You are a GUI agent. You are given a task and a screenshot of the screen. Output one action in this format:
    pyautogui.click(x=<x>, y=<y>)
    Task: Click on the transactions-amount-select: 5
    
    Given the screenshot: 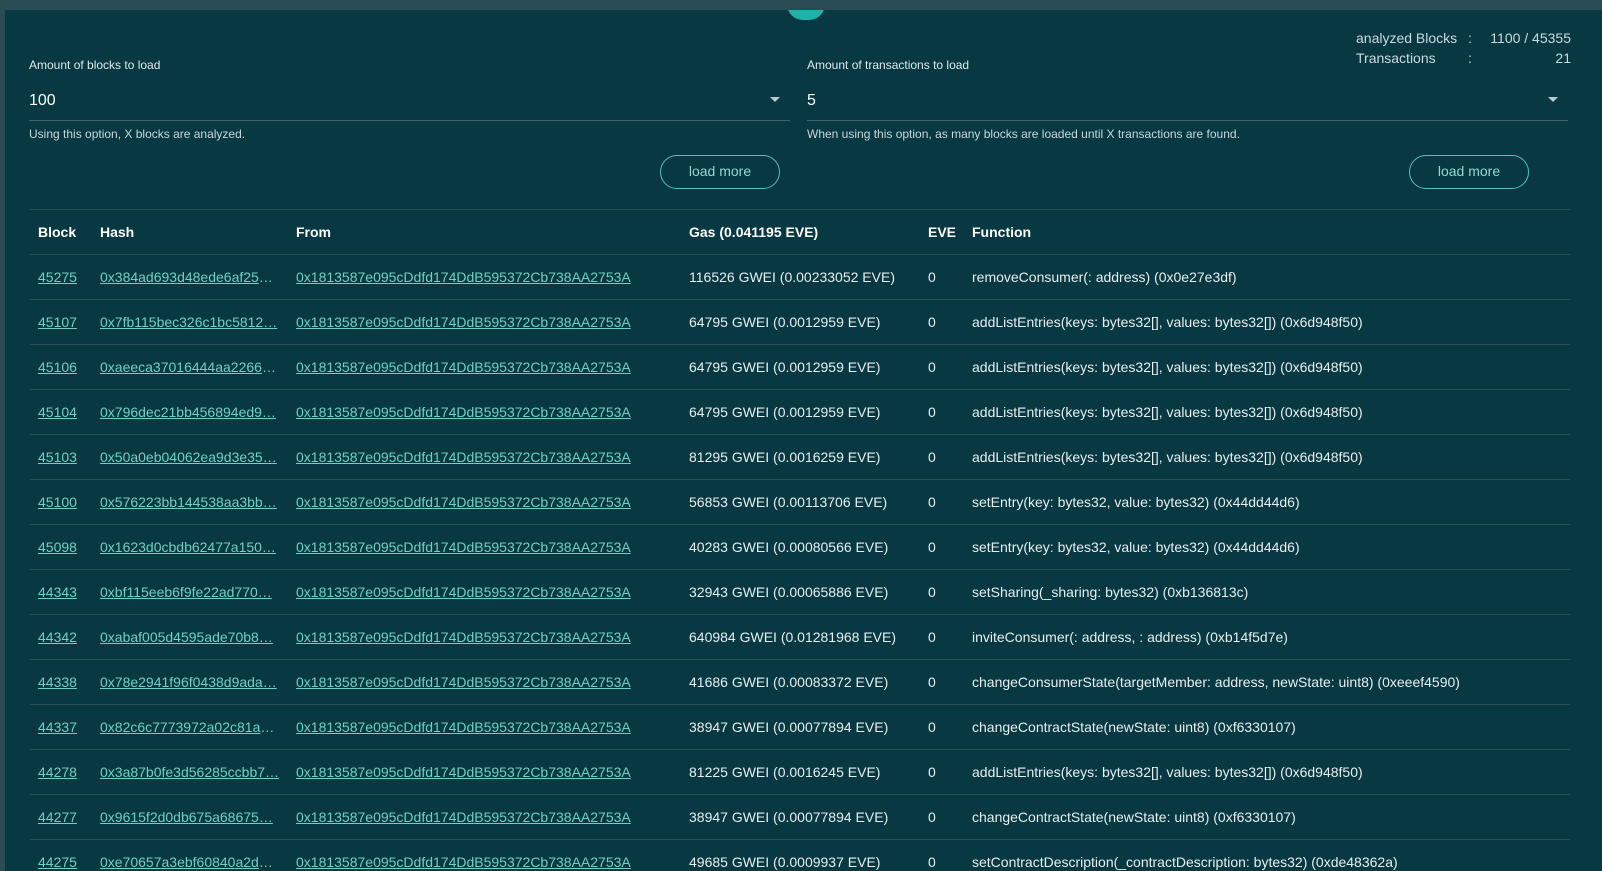 What is the action you would take?
    pyautogui.click(x=1187, y=105)
    